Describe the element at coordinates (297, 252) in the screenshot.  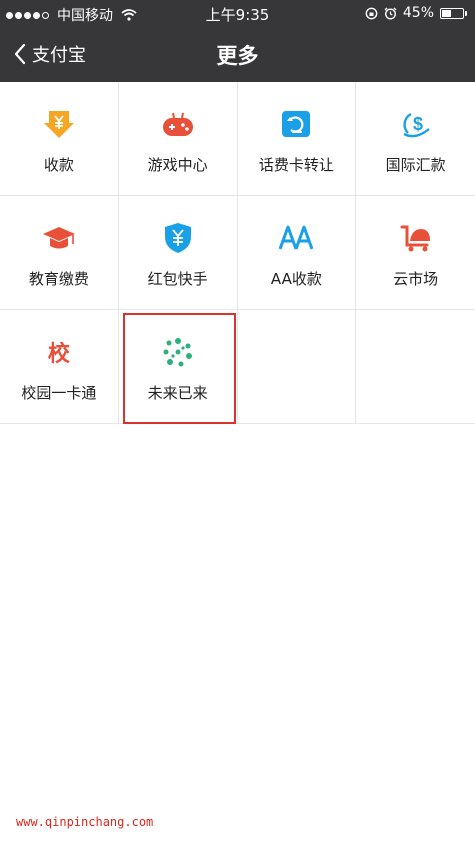
I see `grid-item-aa-collection: AA收款` at that location.